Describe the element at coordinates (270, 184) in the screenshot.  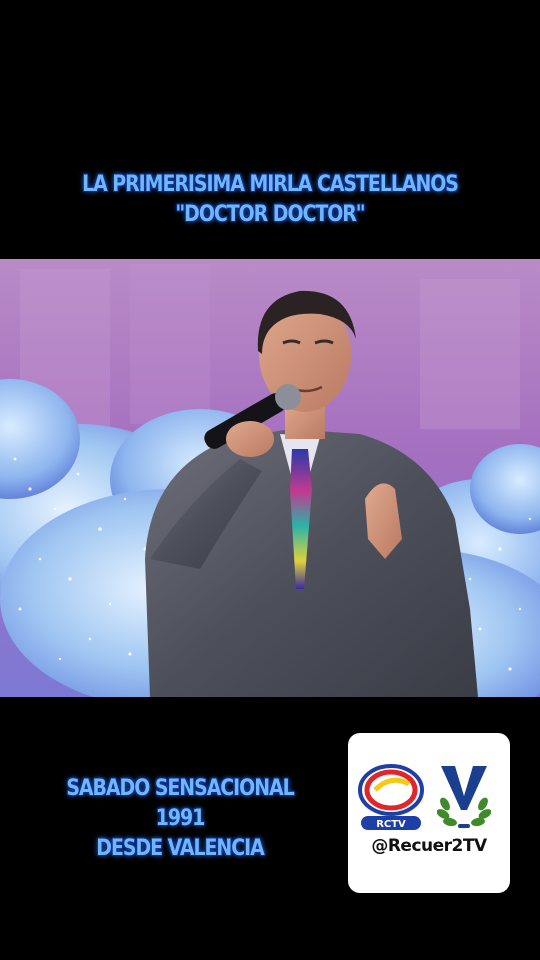
I see `top-title-line-1: LA PRIMERISIMA MIRLA CASTELLANOS` at that location.